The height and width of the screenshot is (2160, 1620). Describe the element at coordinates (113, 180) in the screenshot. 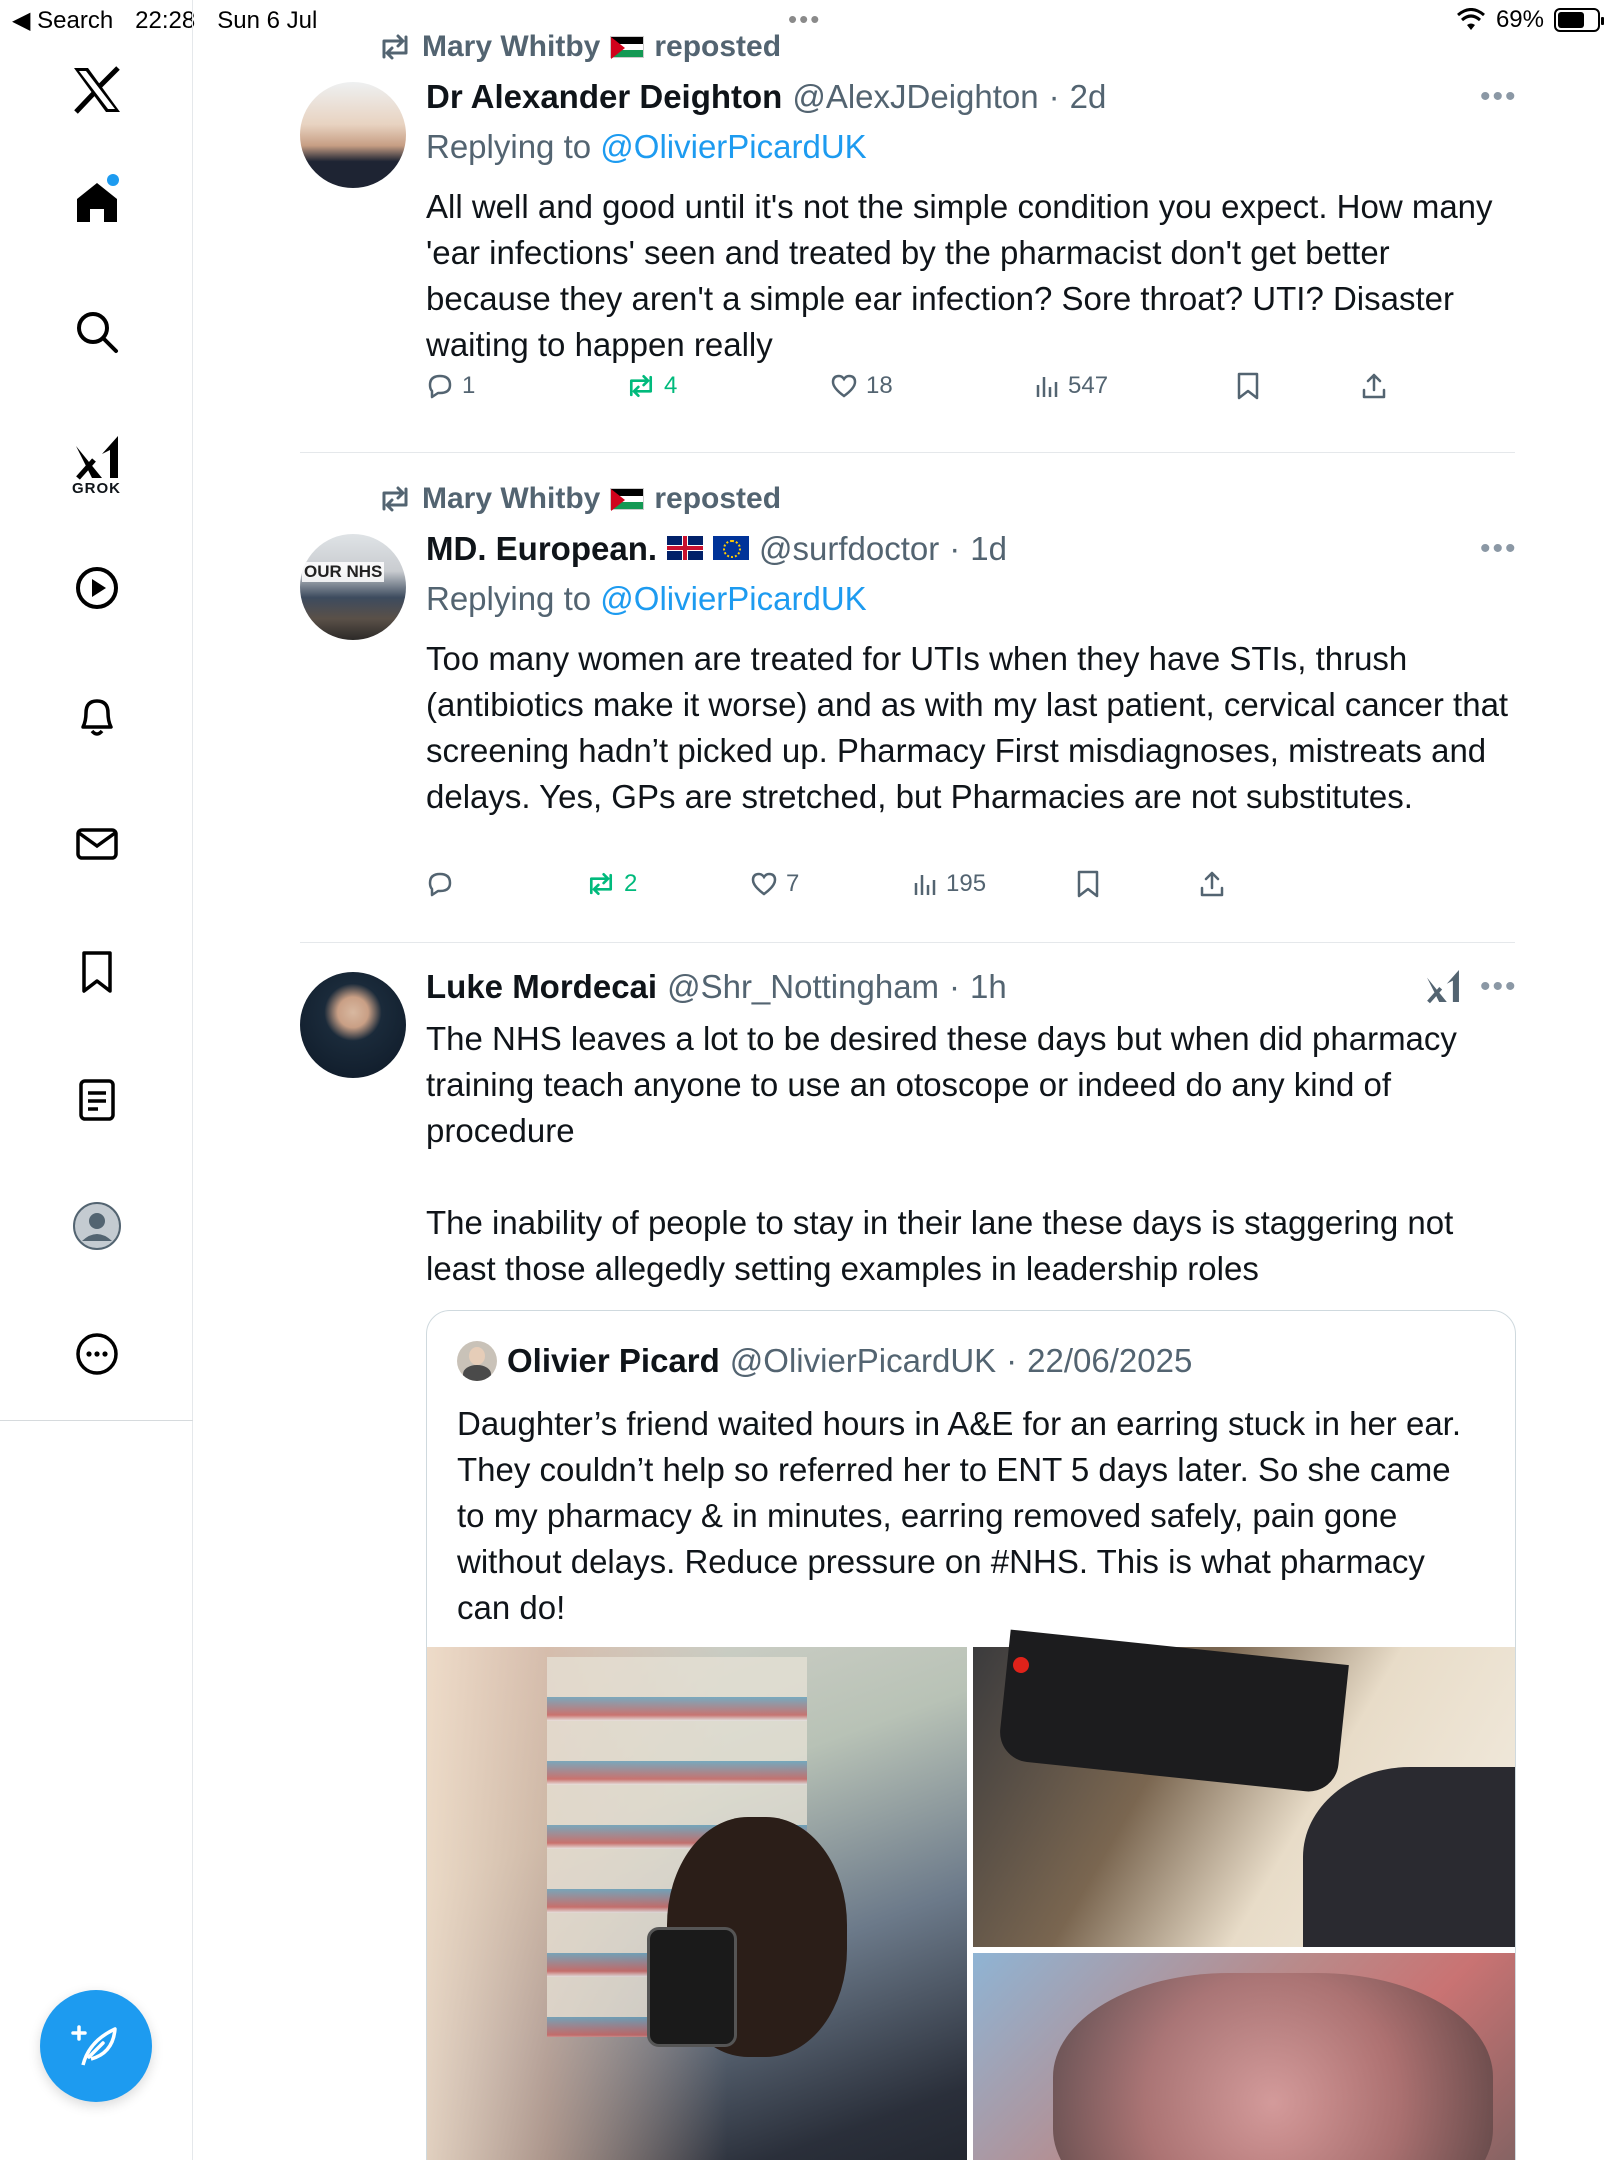

I see `notification-dot` at that location.